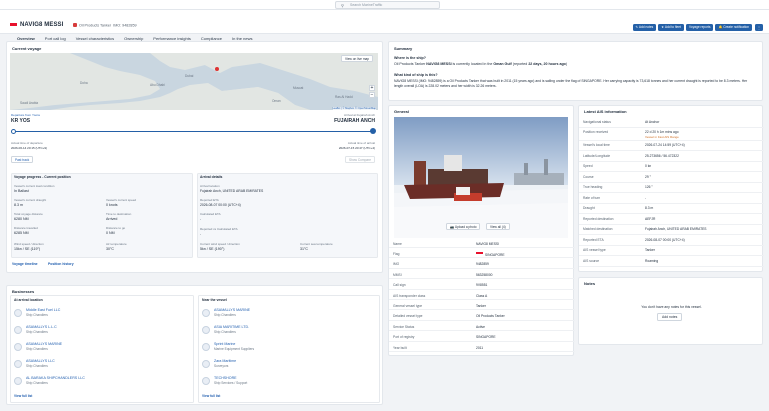 The height and width of the screenshot is (411, 769). I want to click on where-answer-text: Oil Products Tanker, so click(410, 64).